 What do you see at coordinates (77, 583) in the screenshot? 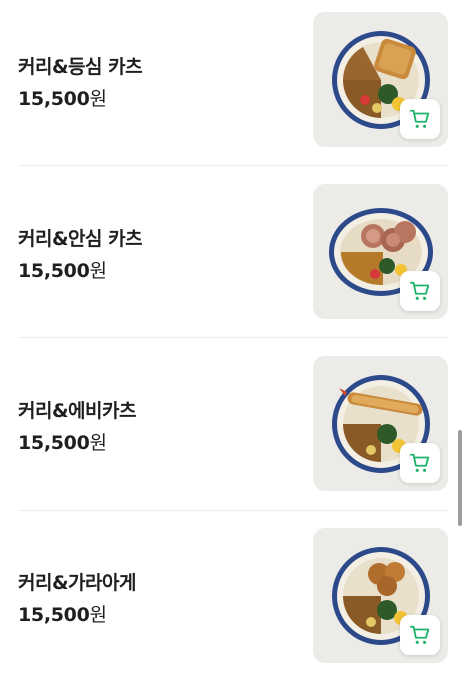
I see `menu-item-name: 커리&가라아게` at bounding box center [77, 583].